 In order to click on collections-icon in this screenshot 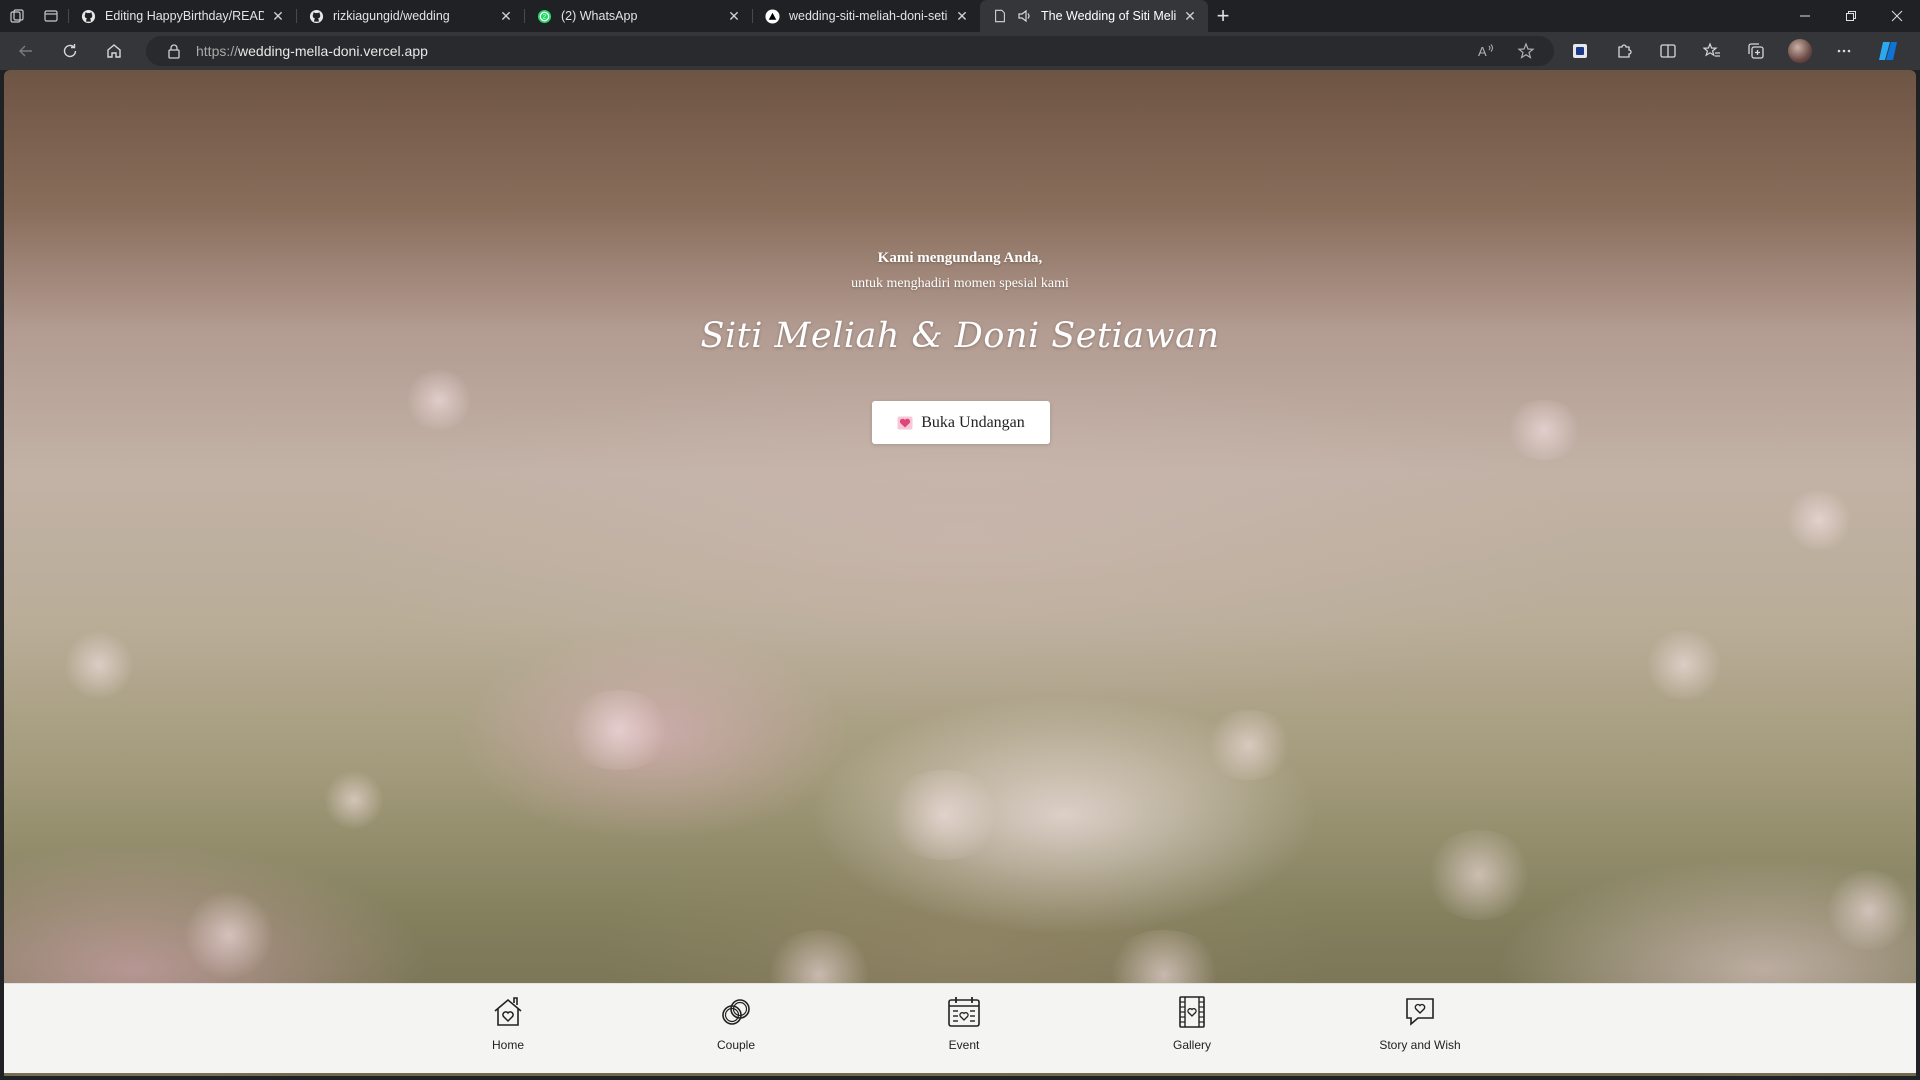, I will do `click(1756, 51)`.